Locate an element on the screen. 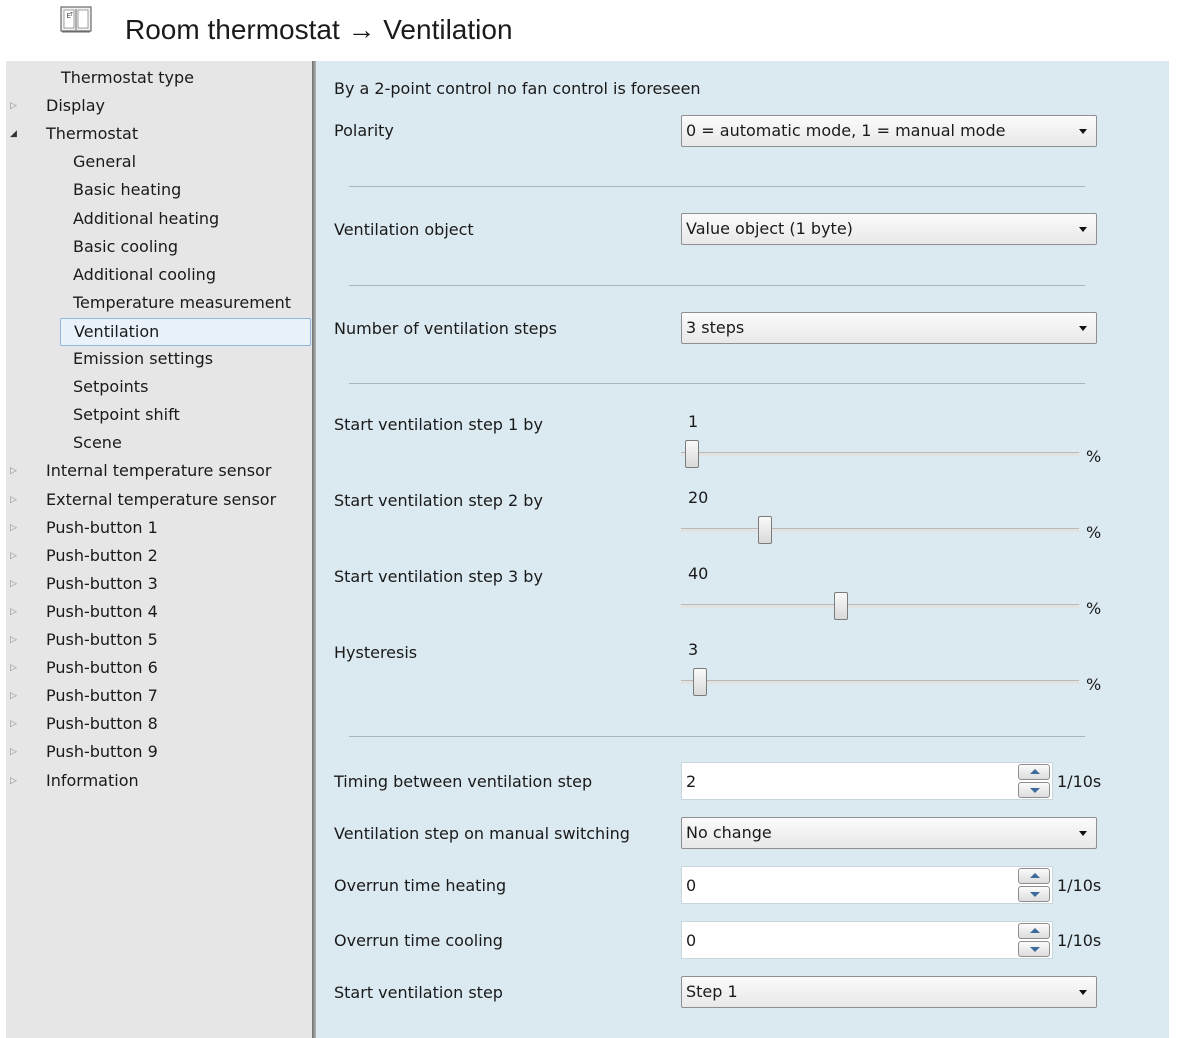 The width and height of the screenshot is (1186, 1038). tree-item: Emission settings is located at coordinates (156, 359).